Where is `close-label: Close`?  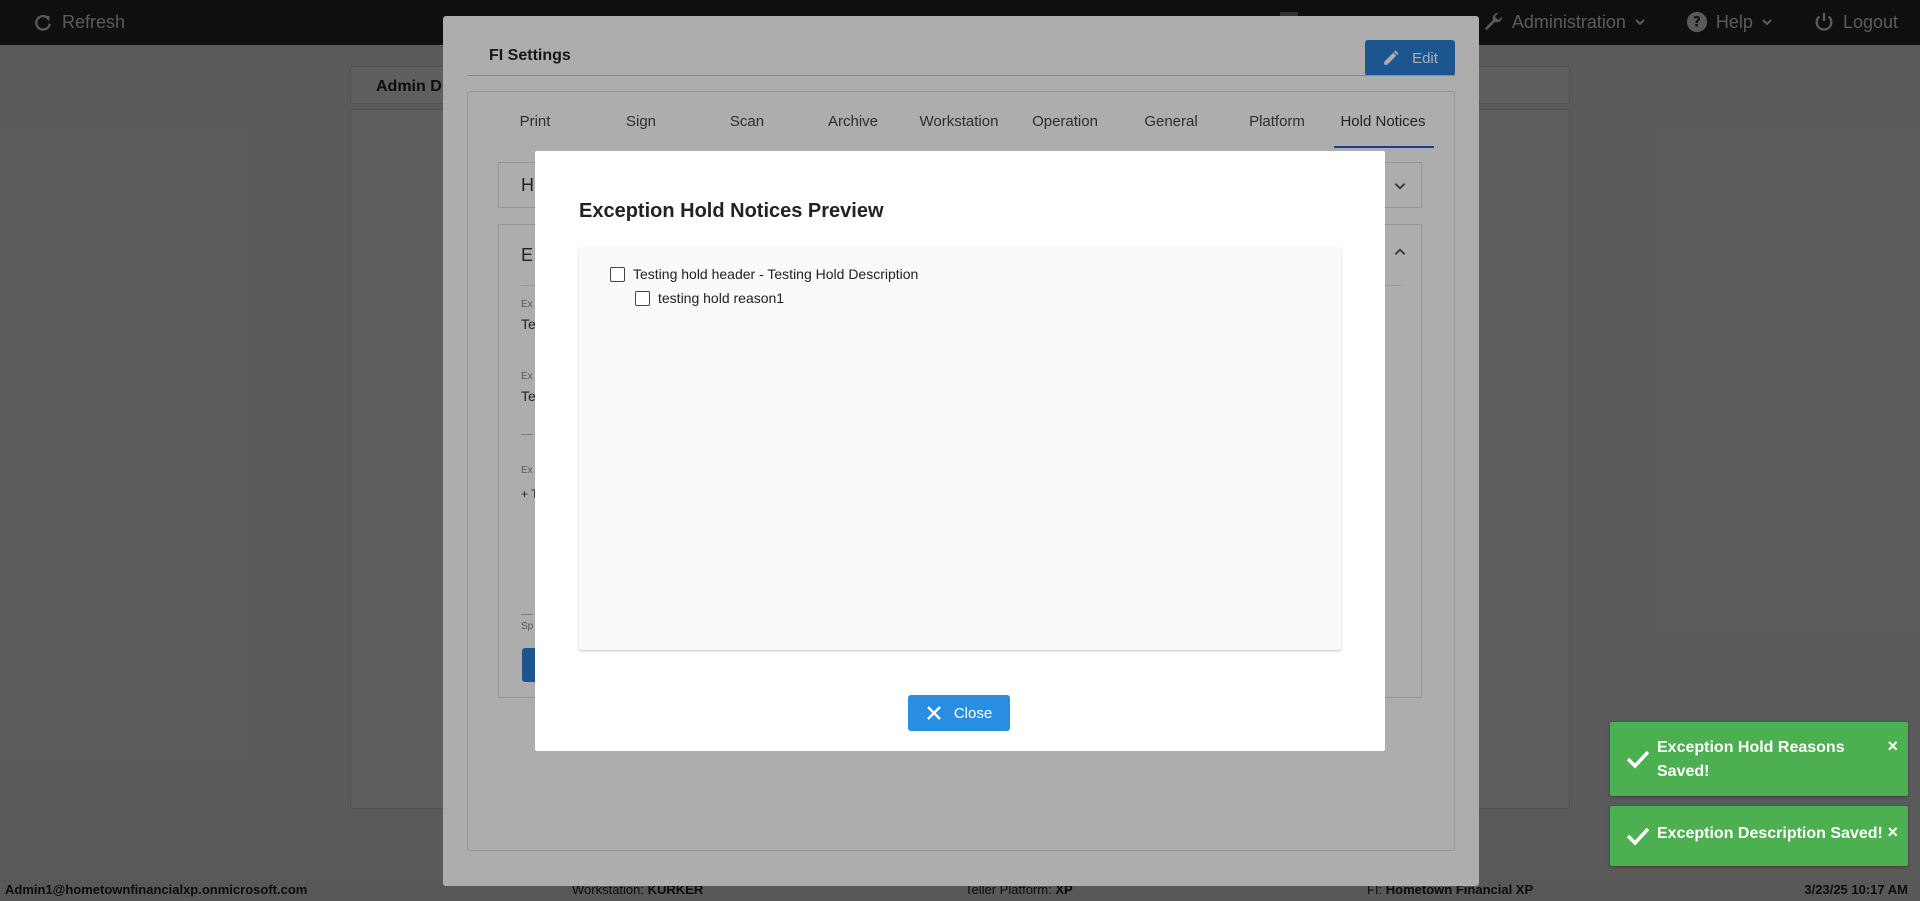
close-label: Close is located at coordinates (973, 713).